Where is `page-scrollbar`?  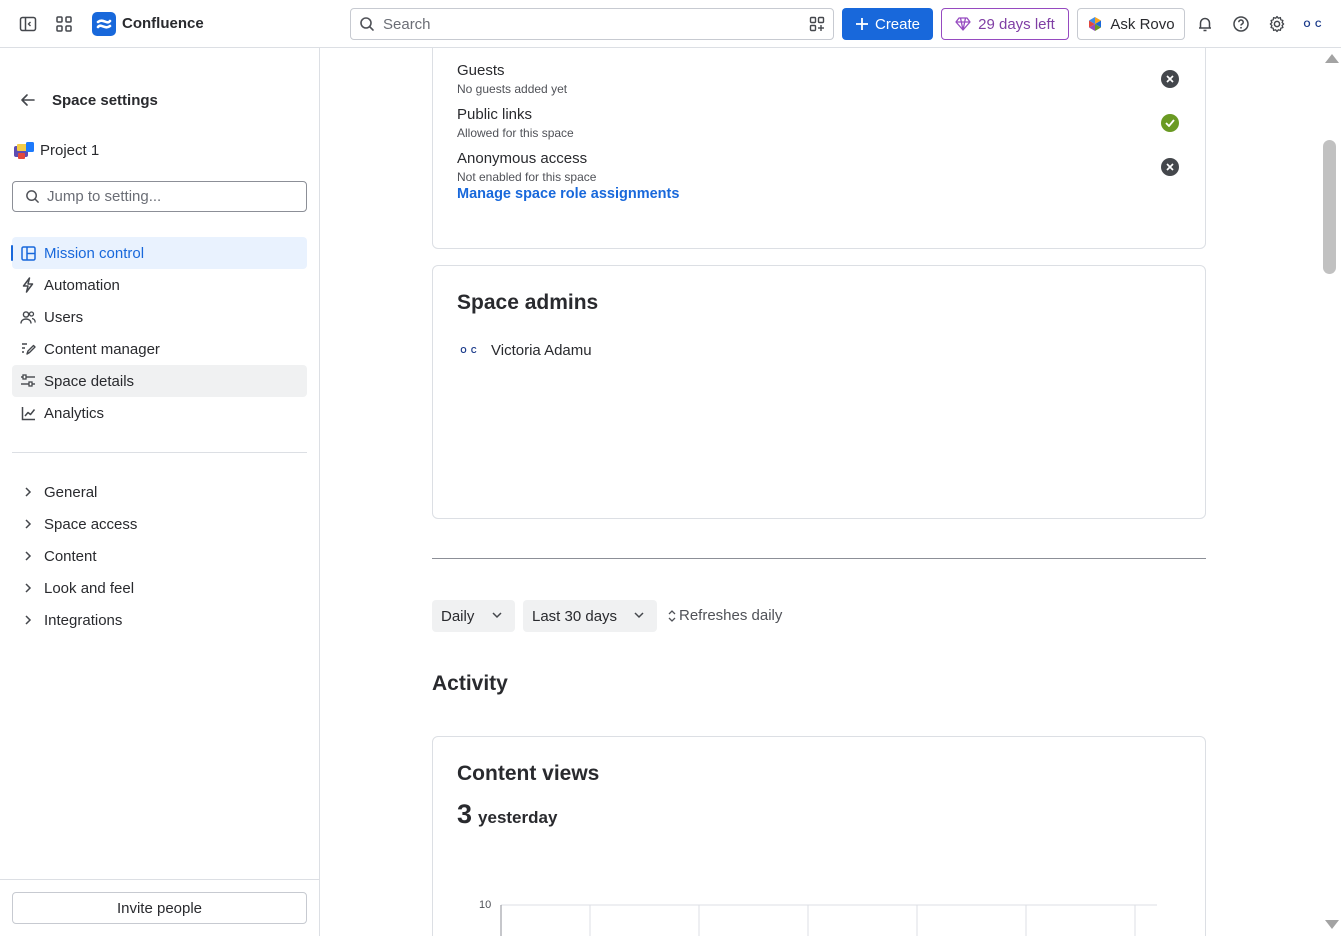 page-scrollbar is located at coordinates (1331, 492).